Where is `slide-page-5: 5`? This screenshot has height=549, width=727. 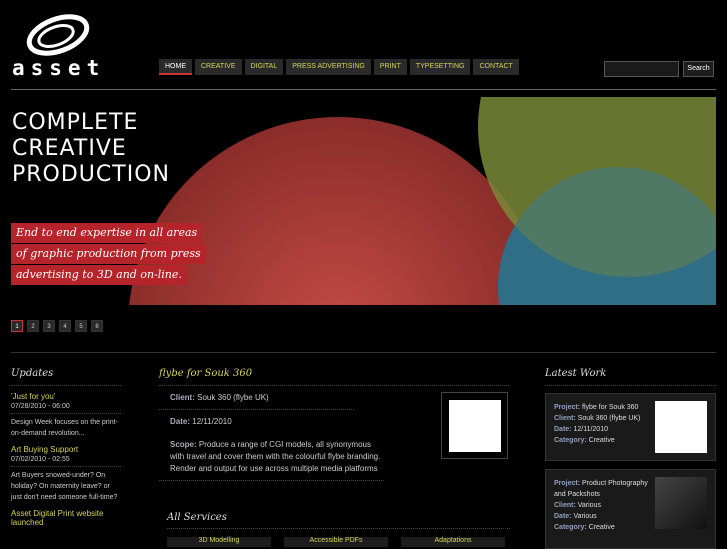
slide-page-5: 5 is located at coordinates (81, 326).